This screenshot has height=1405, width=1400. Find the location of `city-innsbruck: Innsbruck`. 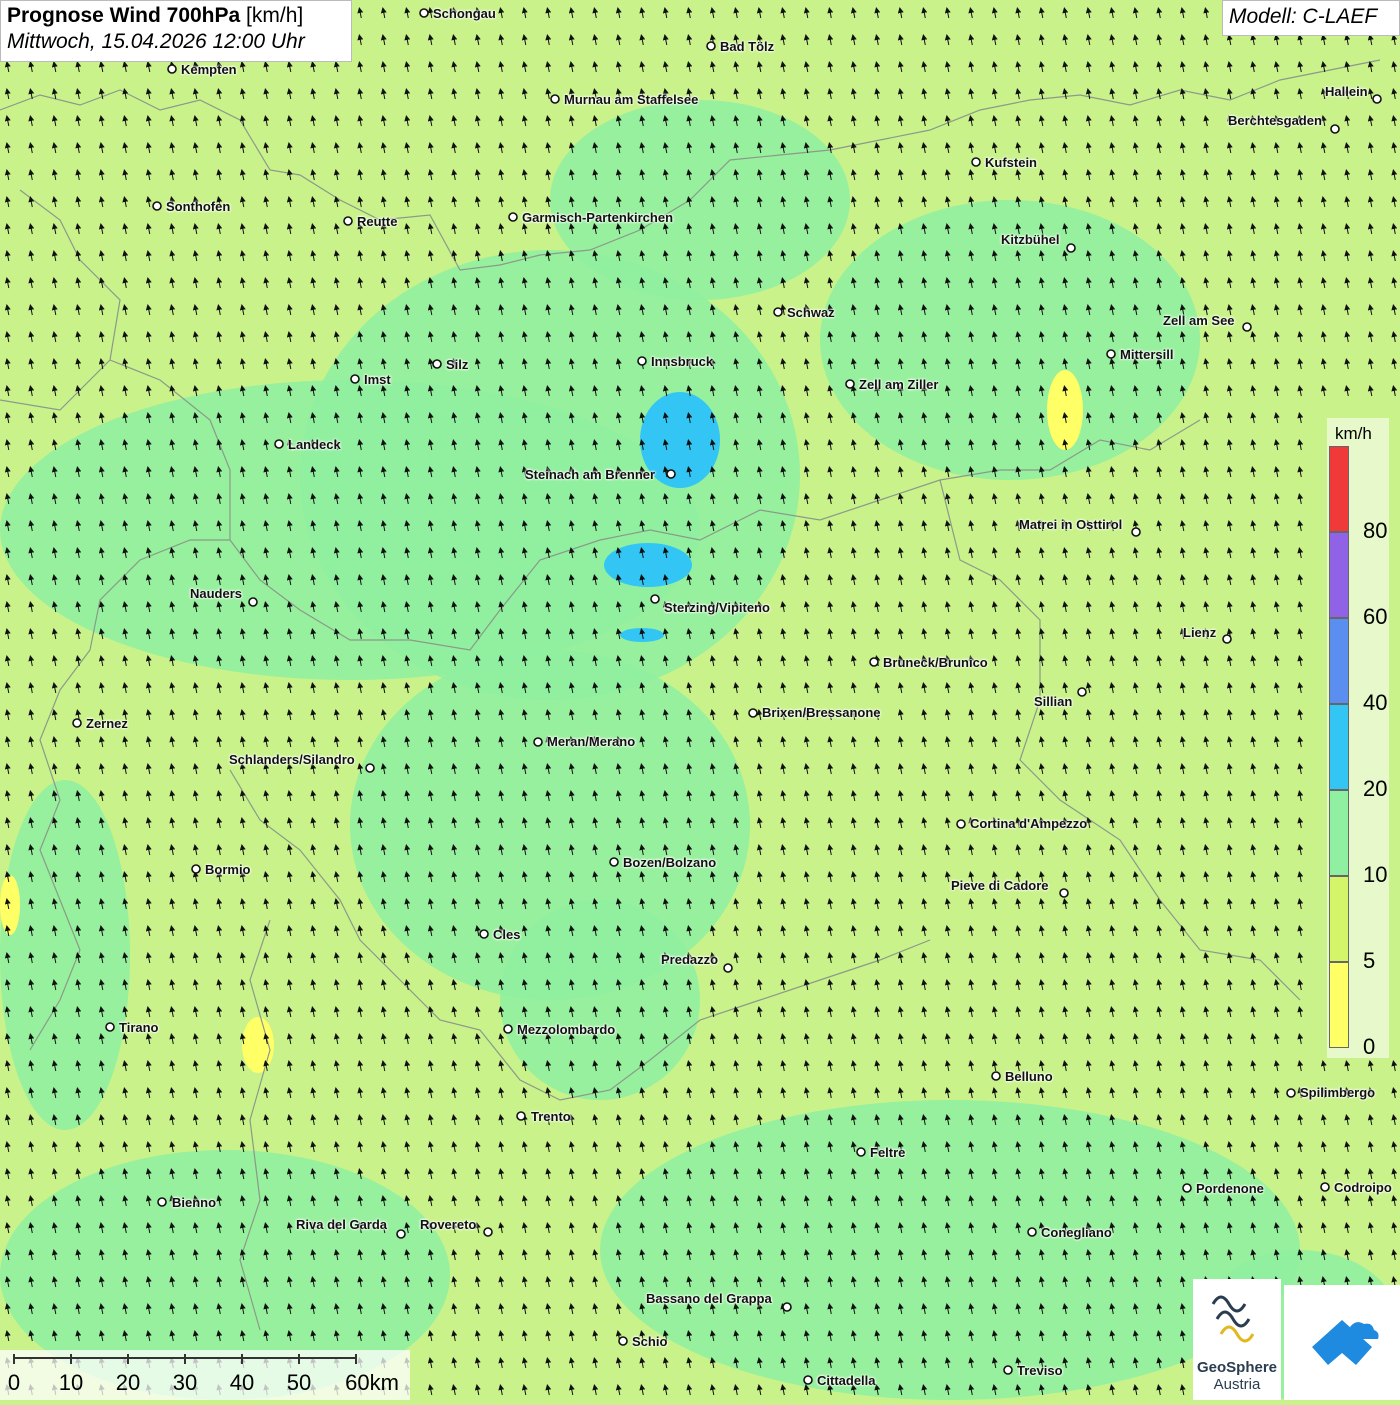

city-innsbruck: Innsbruck is located at coordinates (682, 361).